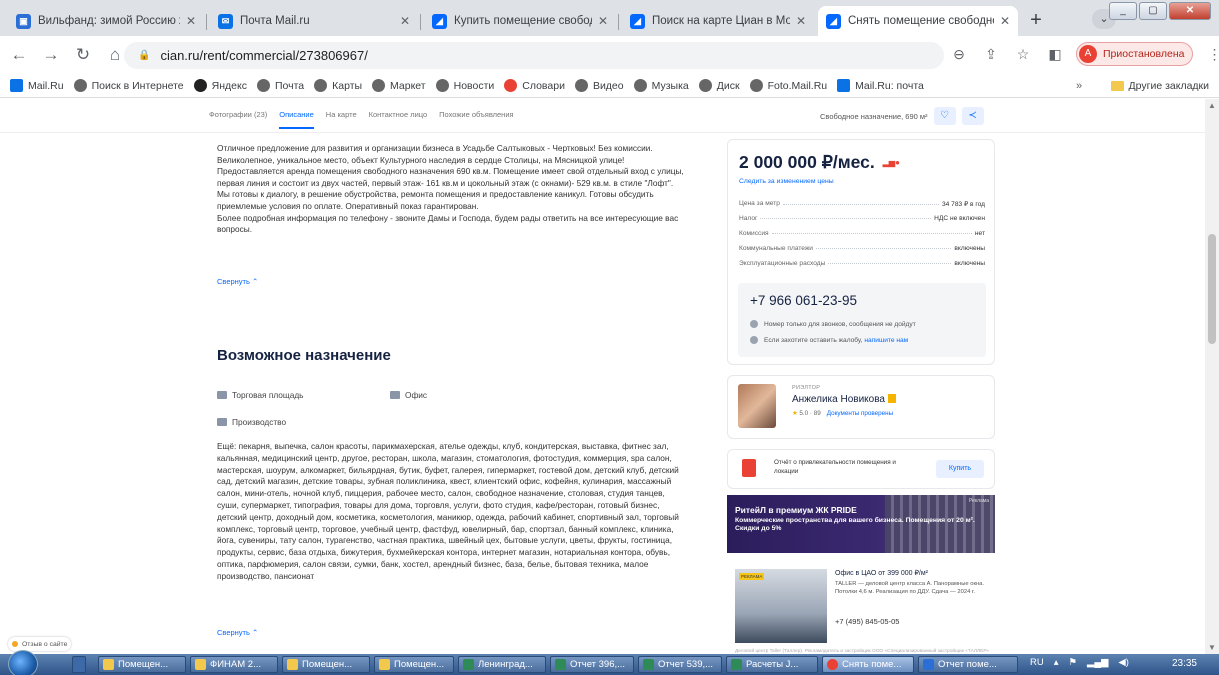  I want to click on profile-button: А Приостановлена, so click(1135, 54).